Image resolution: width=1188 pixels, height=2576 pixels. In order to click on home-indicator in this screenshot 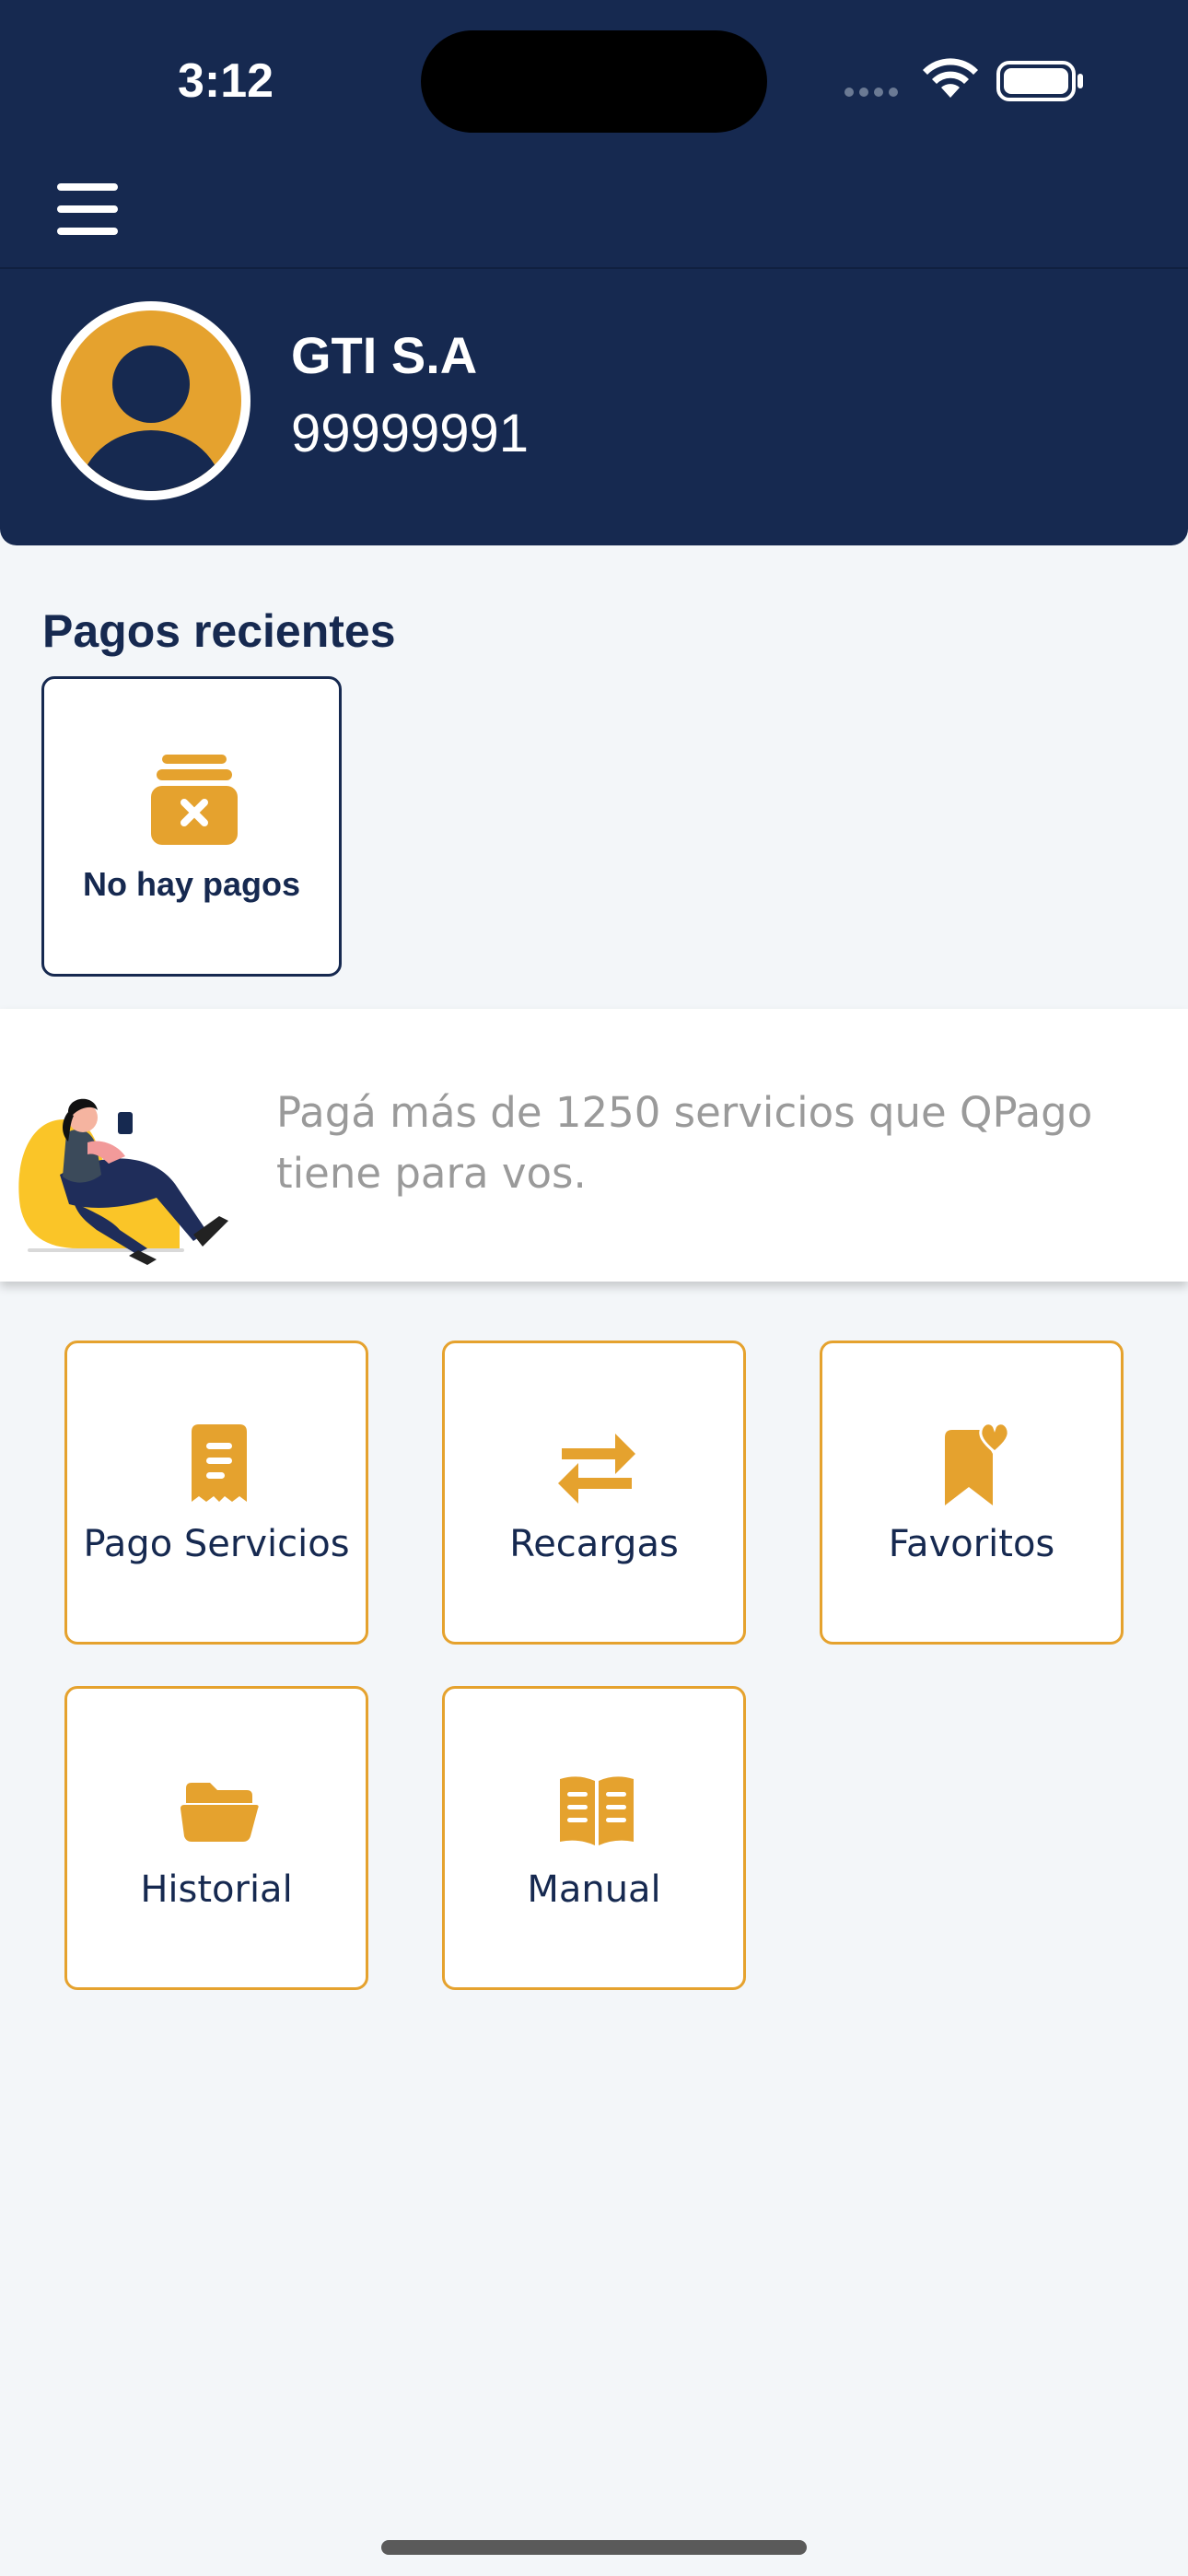, I will do `click(594, 2547)`.